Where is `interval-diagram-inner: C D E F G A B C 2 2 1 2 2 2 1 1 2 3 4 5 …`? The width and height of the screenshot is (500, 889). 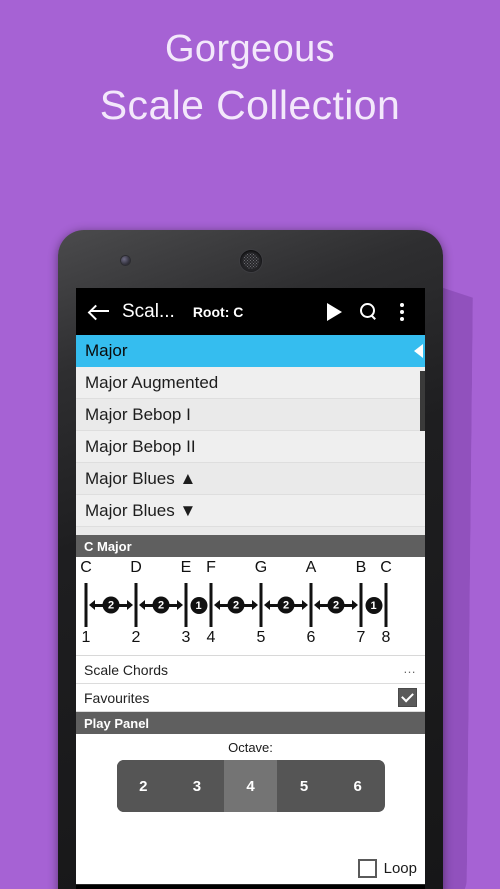 interval-diagram-inner: C D E F G A B C 2 2 1 2 2 2 1 1 2 3 4 5 … is located at coordinates (252, 606).